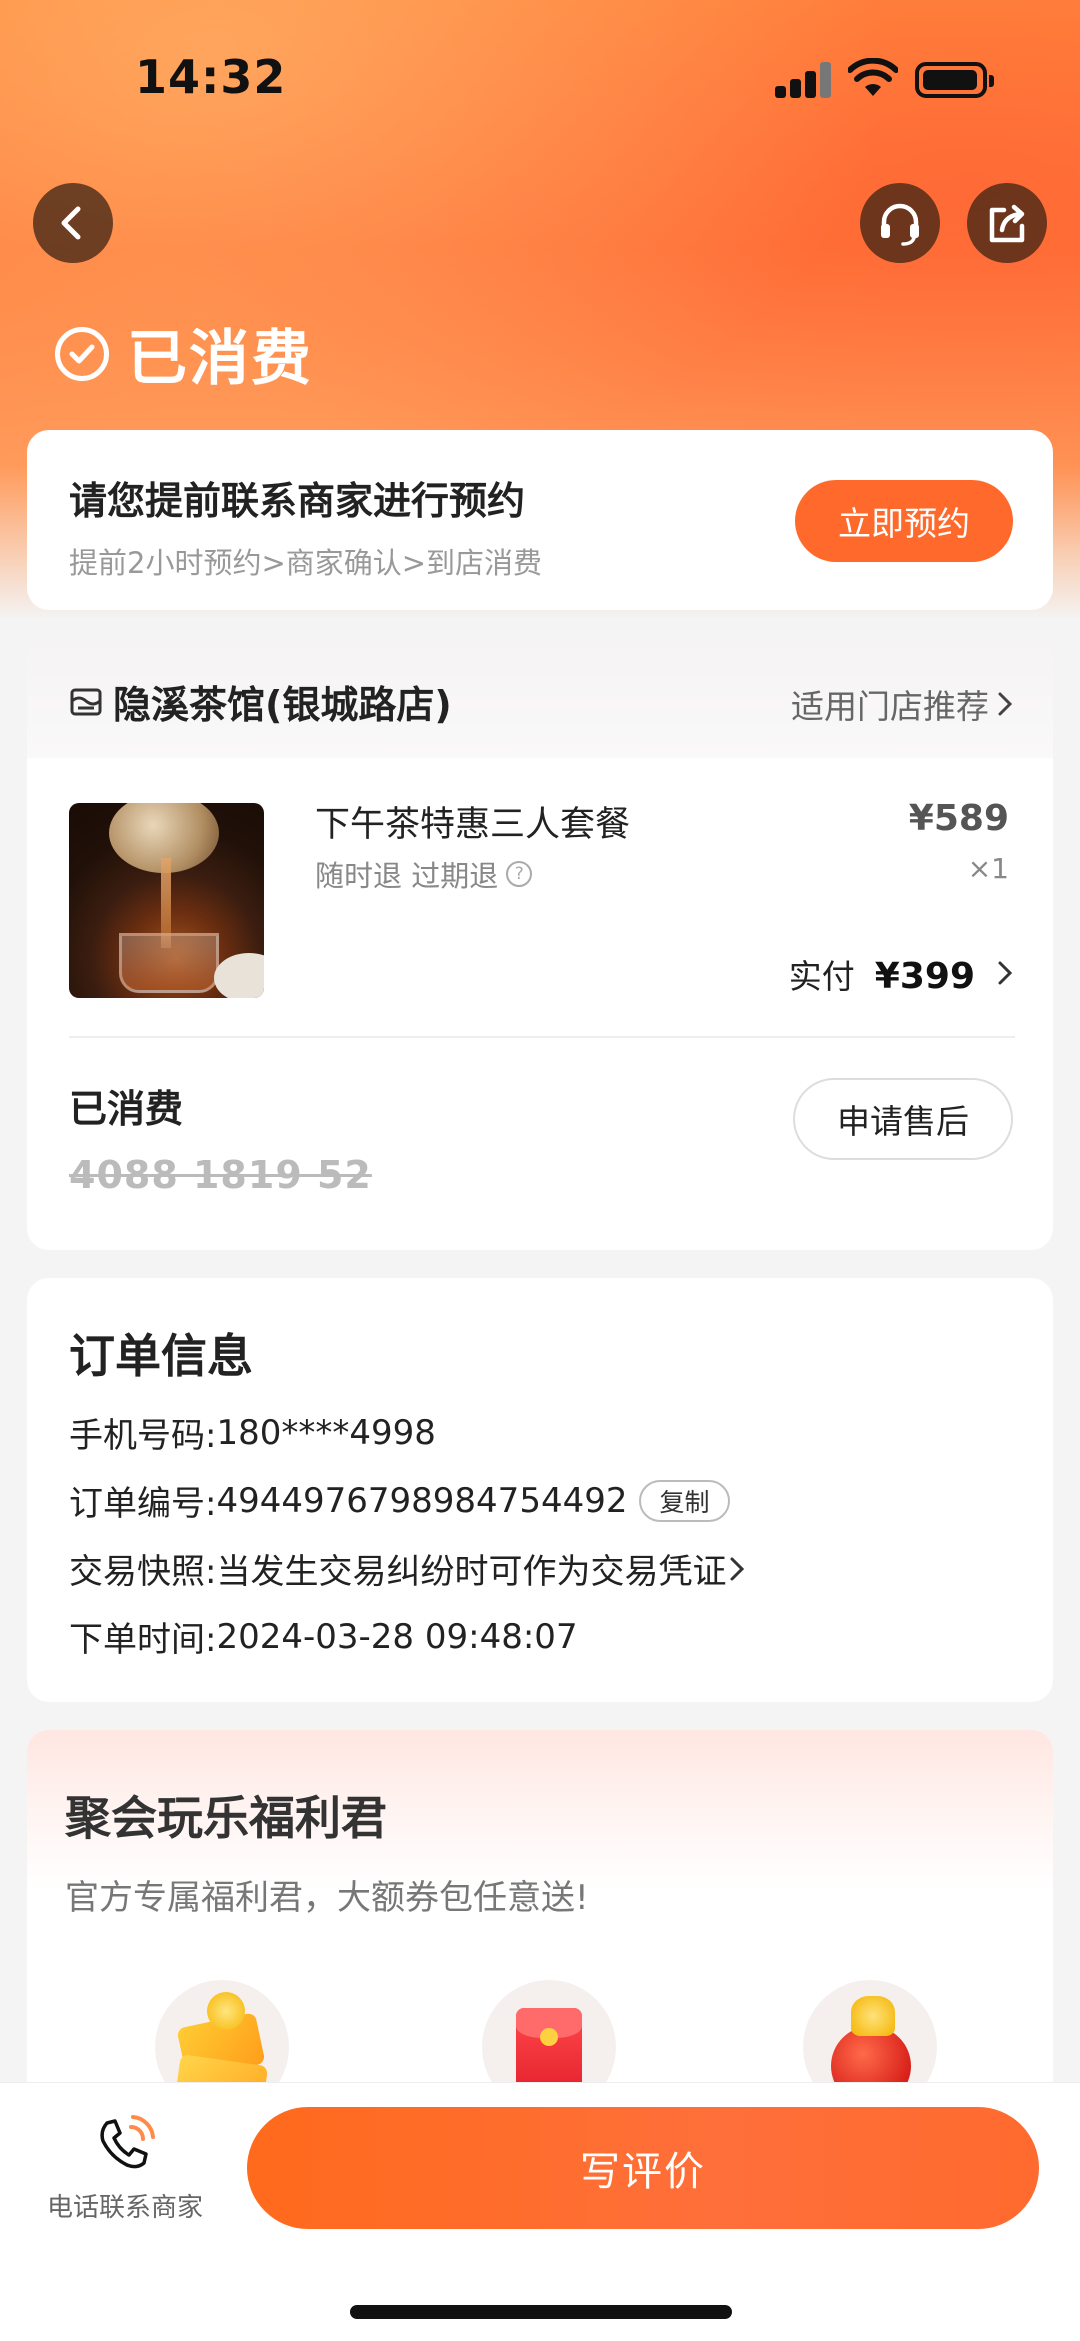 This screenshot has width=1080, height=2341. I want to click on back-icon, so click(71, 223).